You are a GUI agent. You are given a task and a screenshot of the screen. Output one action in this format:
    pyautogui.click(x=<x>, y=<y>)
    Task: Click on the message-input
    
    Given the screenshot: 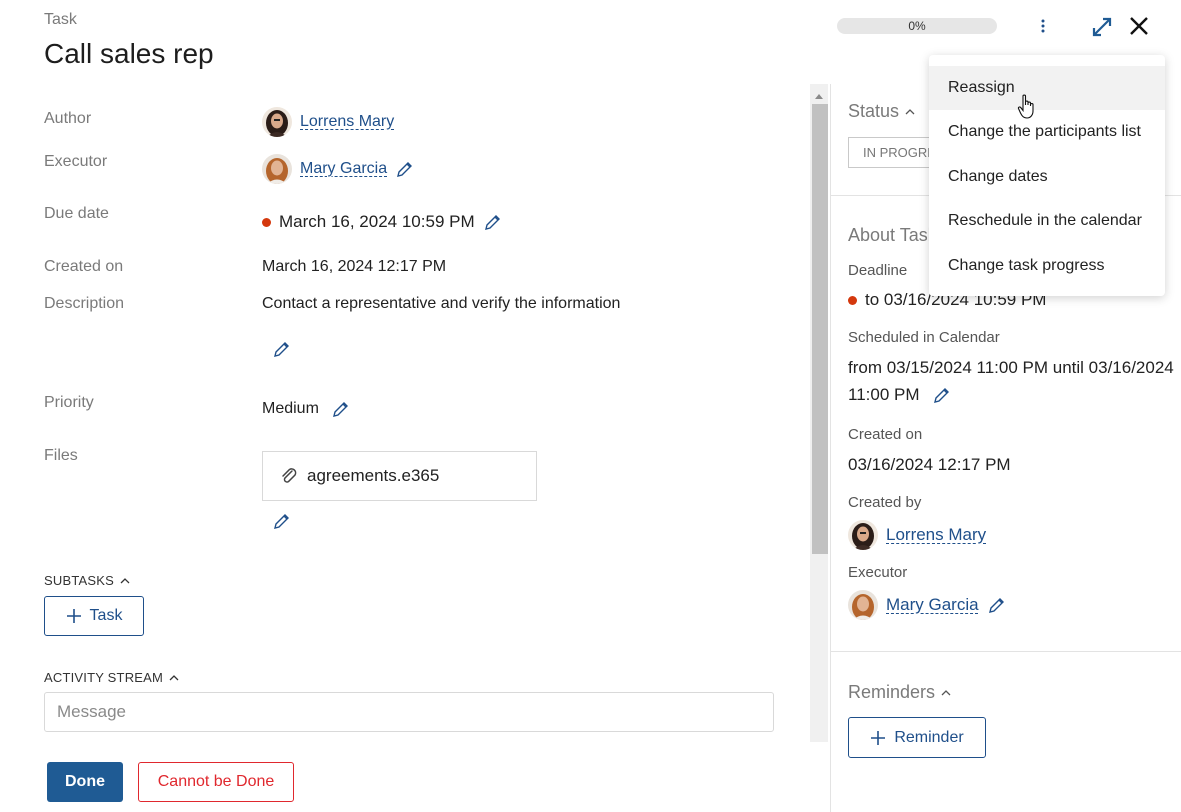 What is the action you would take?
    pyautogui.click(x=409, y=712)
    